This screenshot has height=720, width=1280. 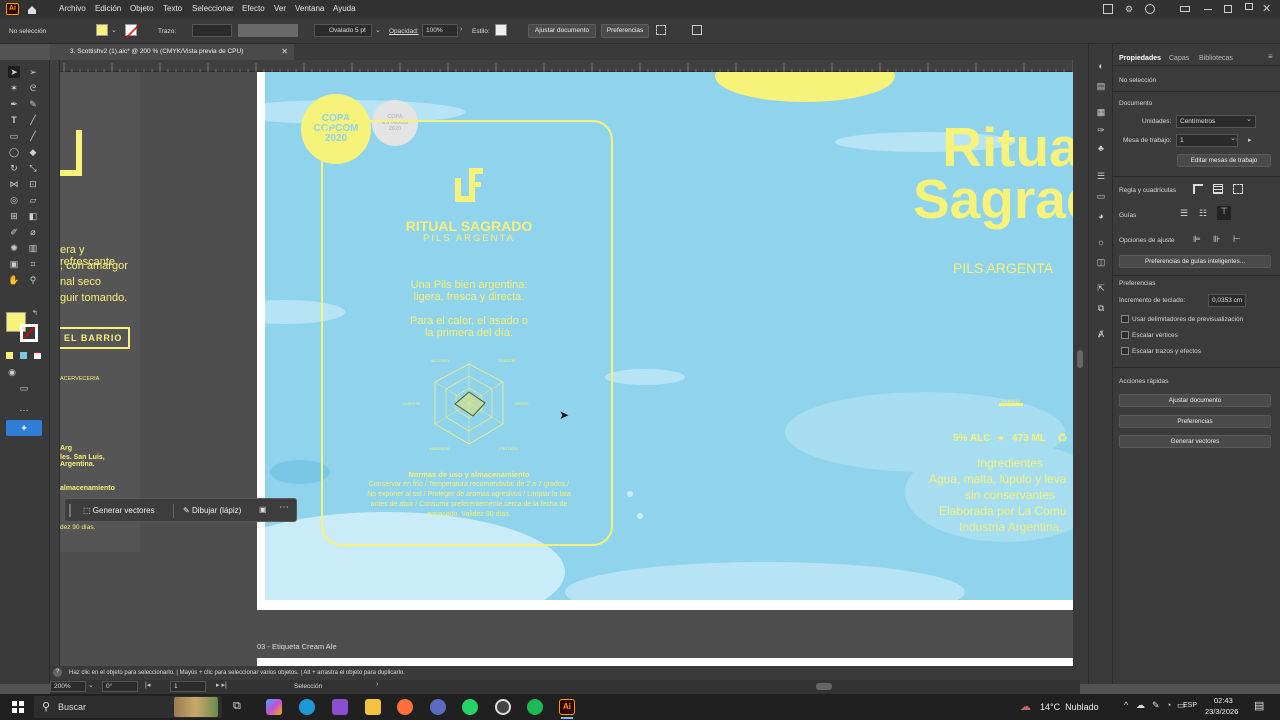 What do you see at coordinates (33, 184) in the screenshot?
I see `free-transform-icon: ⊡` at bounding box center [33, 184].